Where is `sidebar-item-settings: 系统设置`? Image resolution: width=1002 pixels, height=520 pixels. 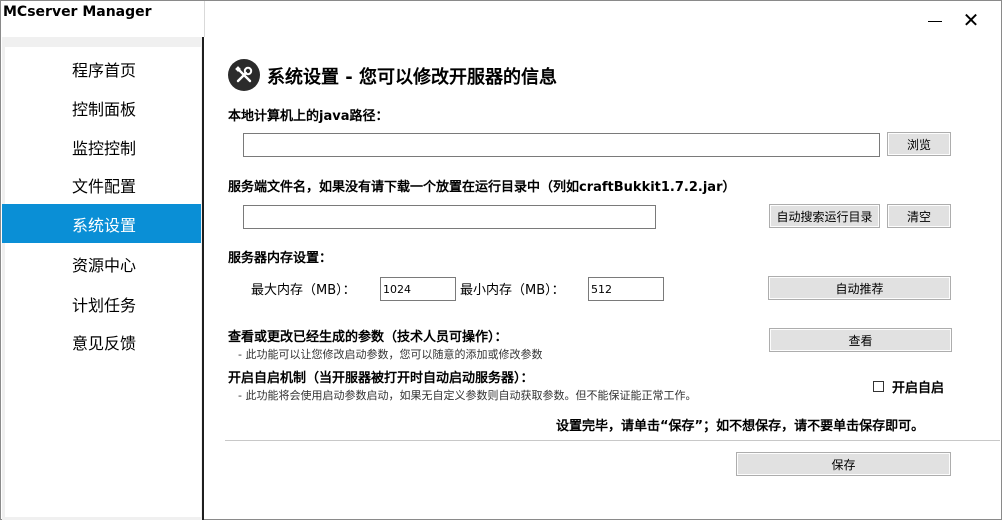 sidebar-item-settings: 系统设置 is located at coordinates (101, 223).